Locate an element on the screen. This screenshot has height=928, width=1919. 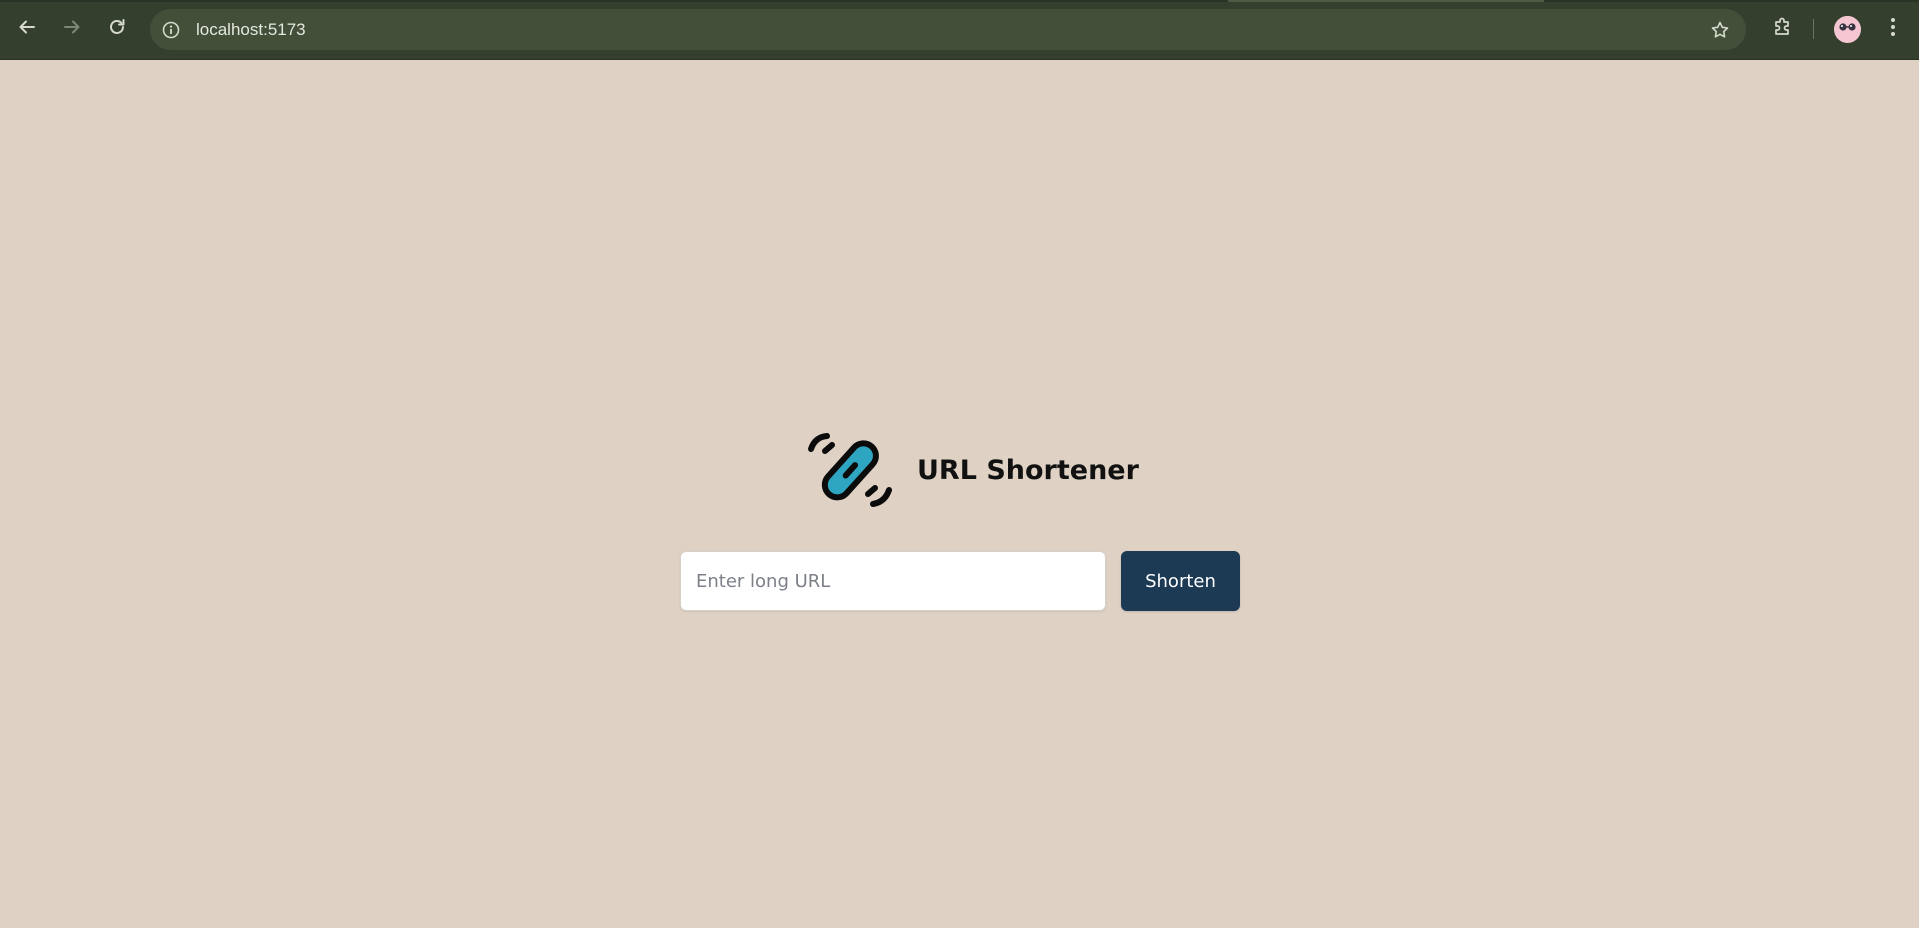
reload-button is located at coordinates (117, 29).